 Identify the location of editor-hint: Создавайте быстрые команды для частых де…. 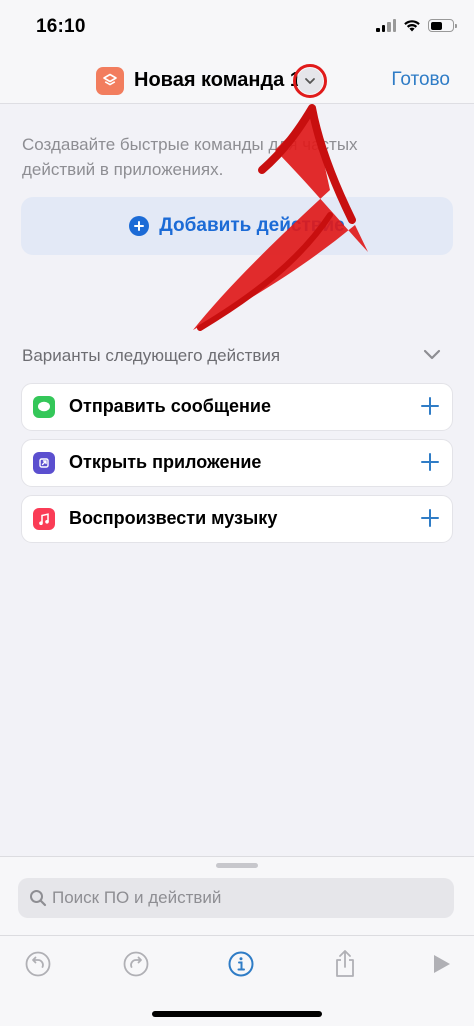
(190, 157).